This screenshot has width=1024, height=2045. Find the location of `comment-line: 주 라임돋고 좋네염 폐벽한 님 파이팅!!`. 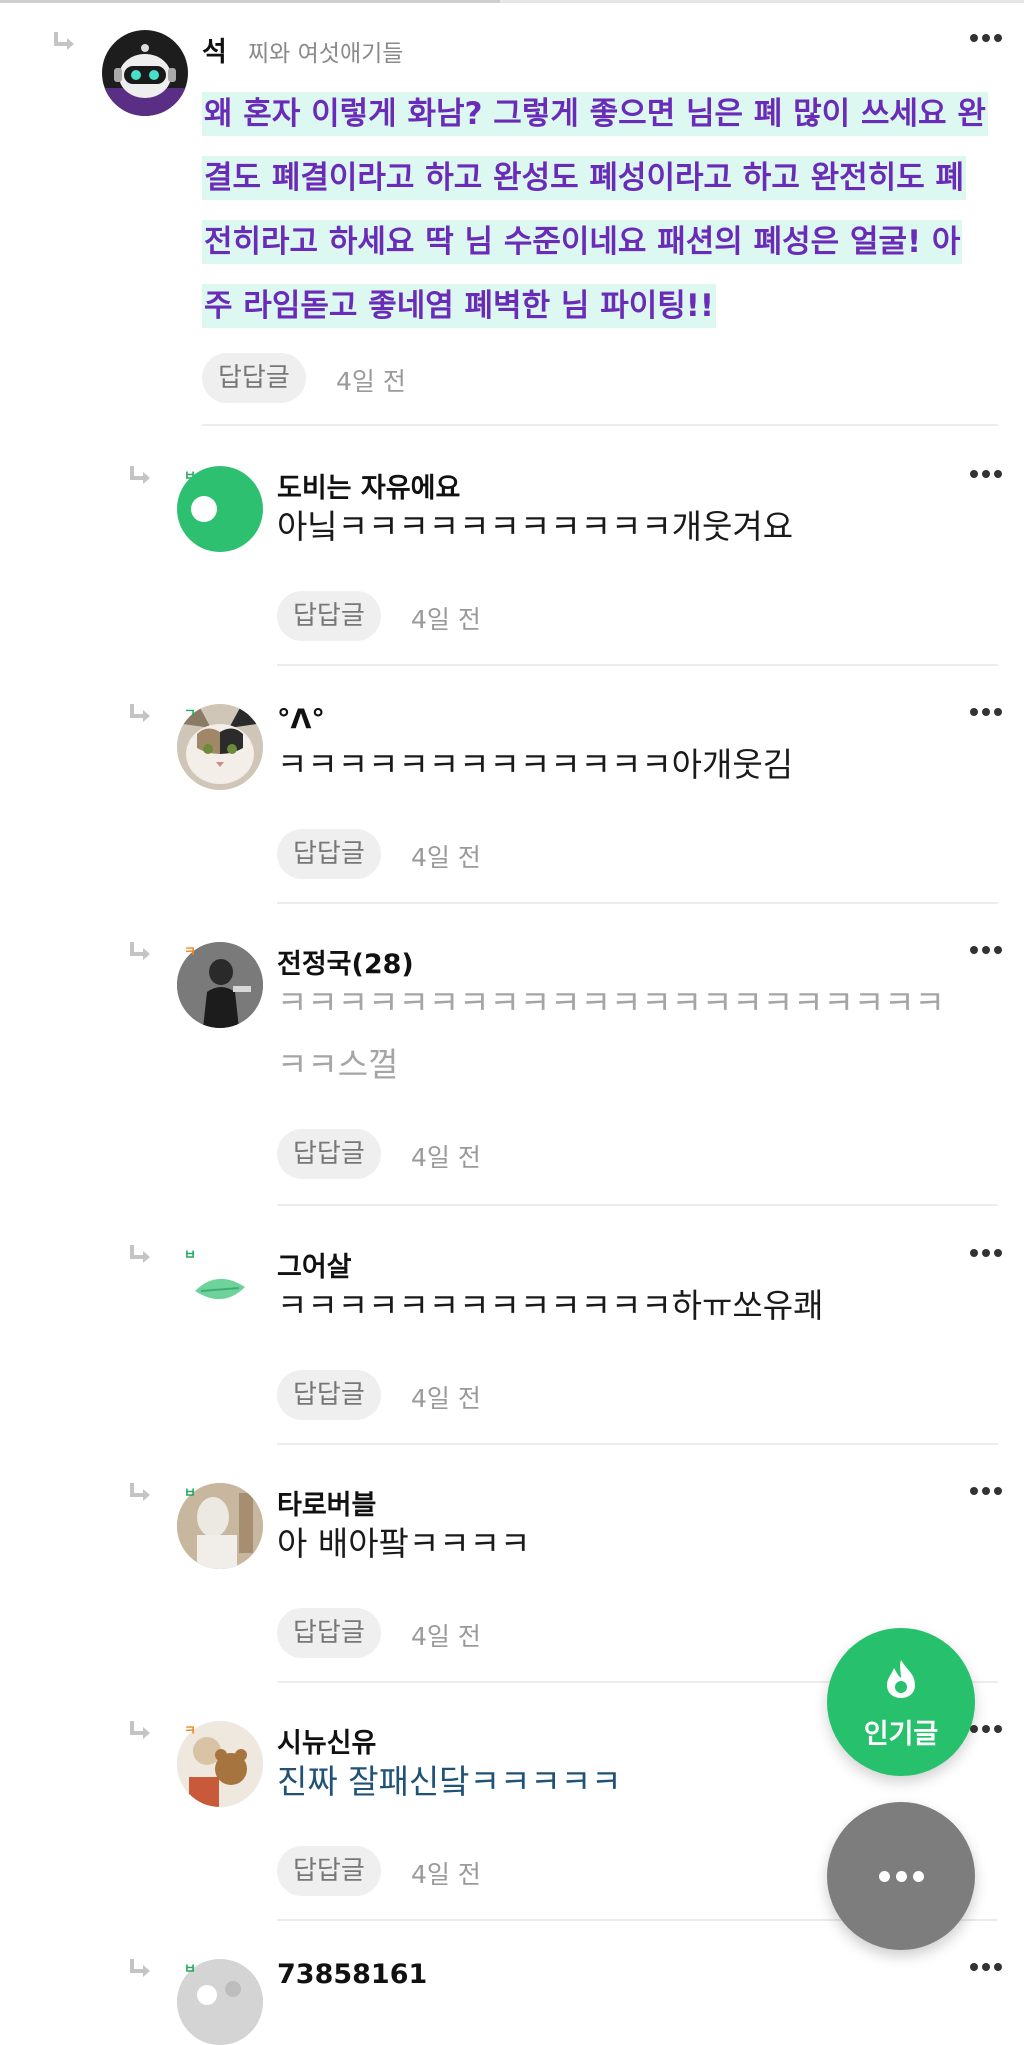

comment-line: 주 라임돋고 좋네염 폐벽한 님 파이팅!! is located at coordinates (602, 306).